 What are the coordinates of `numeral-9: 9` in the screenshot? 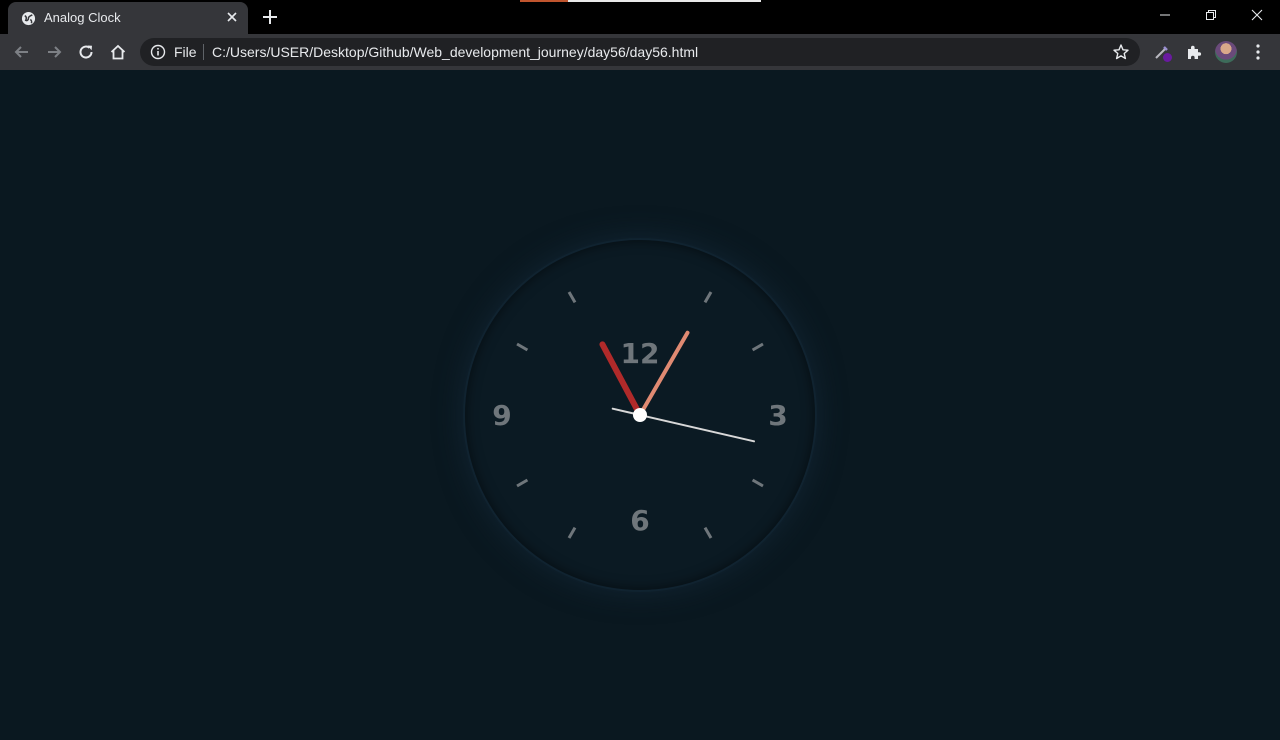 It's located at (501, 415).